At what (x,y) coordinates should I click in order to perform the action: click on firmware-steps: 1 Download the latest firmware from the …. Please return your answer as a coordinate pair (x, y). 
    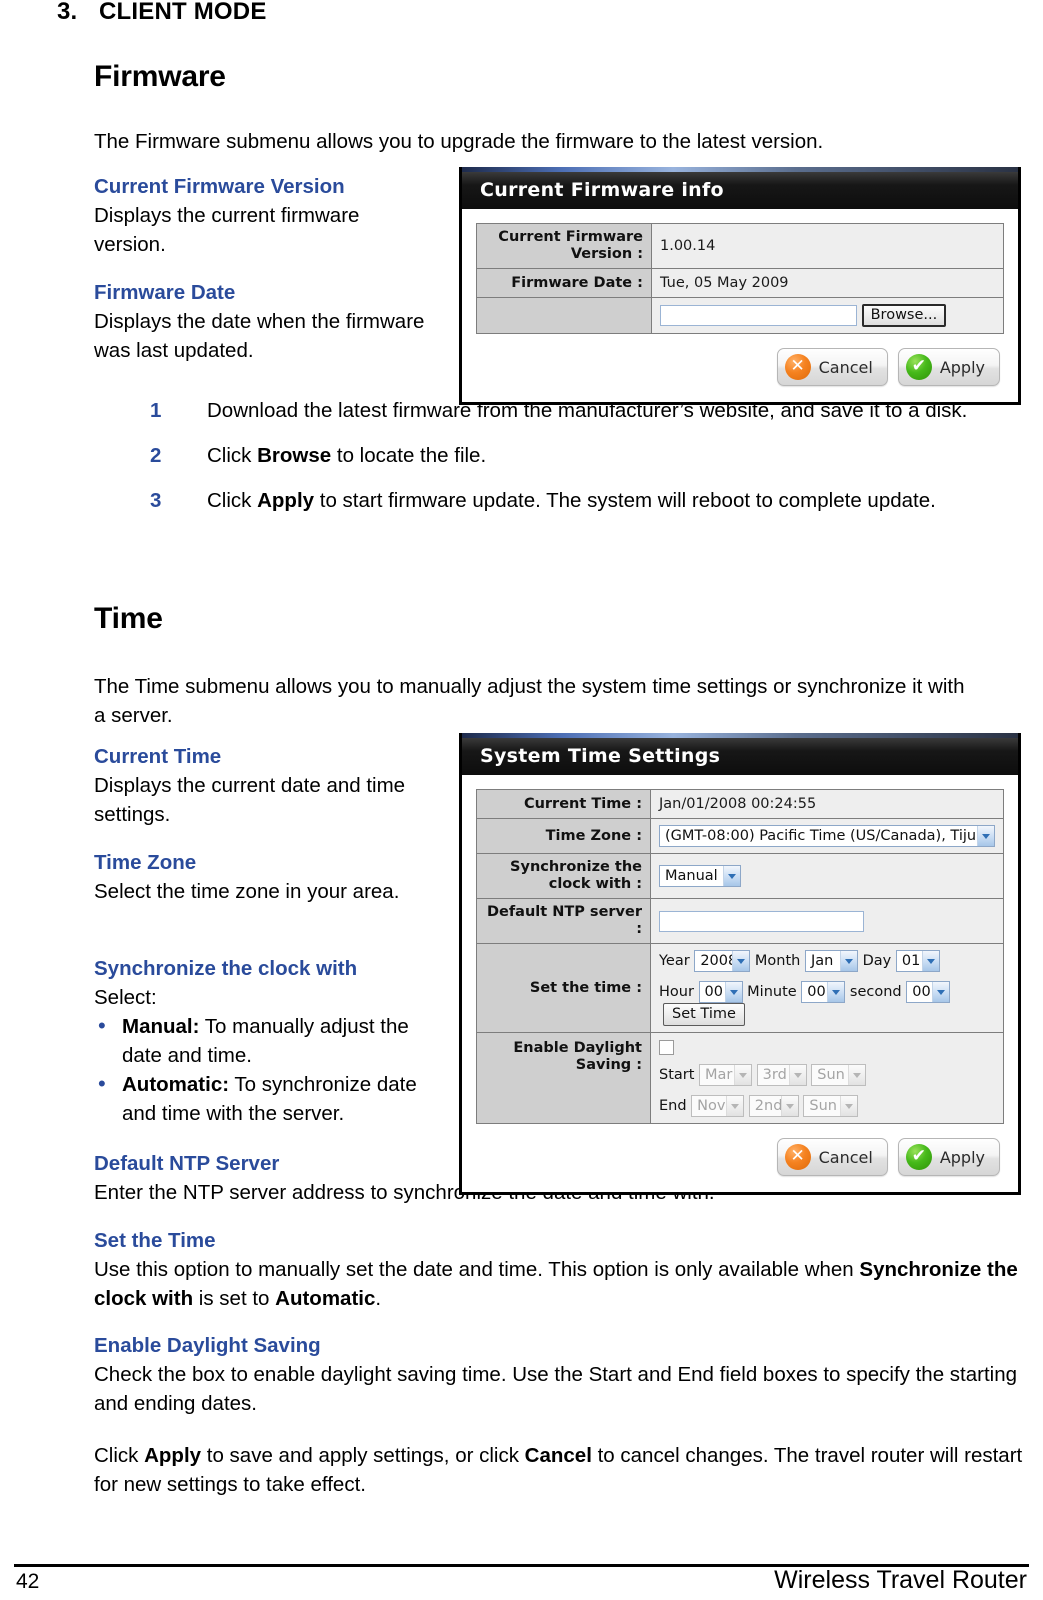
    Looking at the image, I should click on (590, 463).